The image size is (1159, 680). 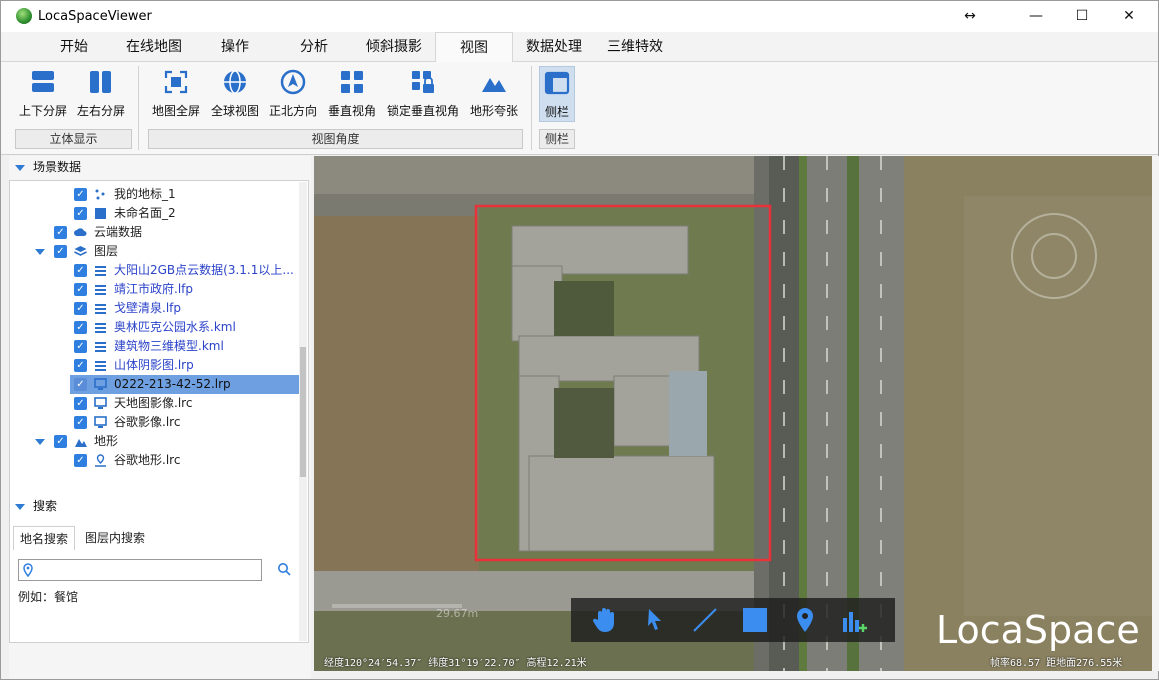 I want to click on tree-item-label: 天地图影像.lrc, so click(x=153, y=403).